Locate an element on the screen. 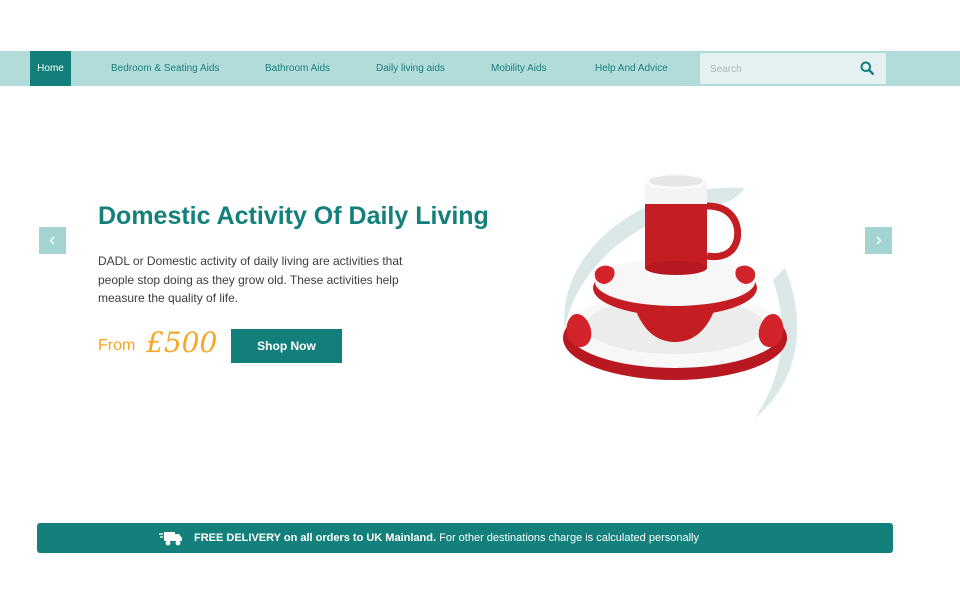 This screenshot has width=960, height=600. nav-bathroom-aids: Bathroom Aids is located at coordinates (297, 68).